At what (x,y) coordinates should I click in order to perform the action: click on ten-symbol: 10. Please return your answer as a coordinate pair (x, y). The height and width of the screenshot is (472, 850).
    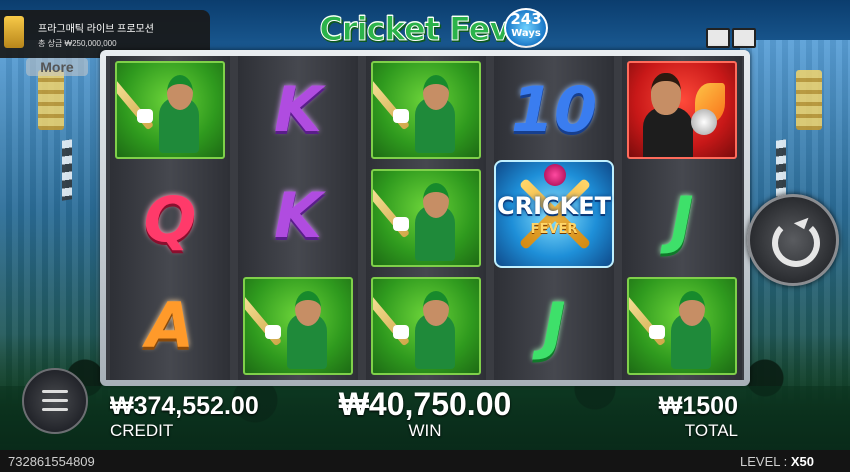
    Looking at the image, I should click on (554, 109).